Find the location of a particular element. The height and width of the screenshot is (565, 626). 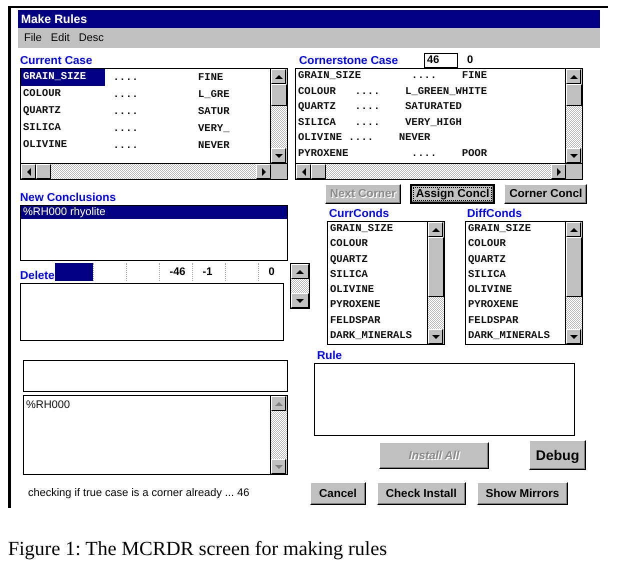

attribute-item: OLIVINE is located at coordinates (63, 145).